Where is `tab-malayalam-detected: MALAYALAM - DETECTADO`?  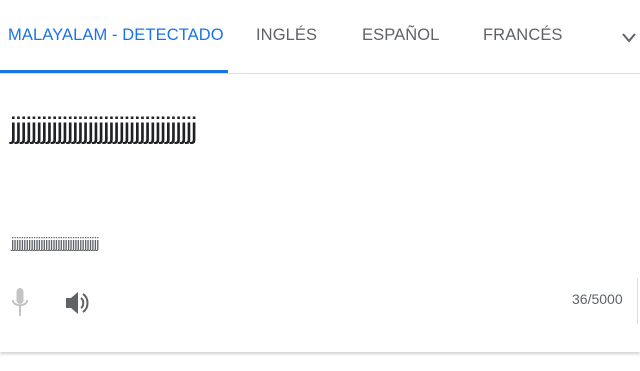
tab-malayalam-detected: MALAYALAM - DETECTADO is located at coordinates (116, 37).